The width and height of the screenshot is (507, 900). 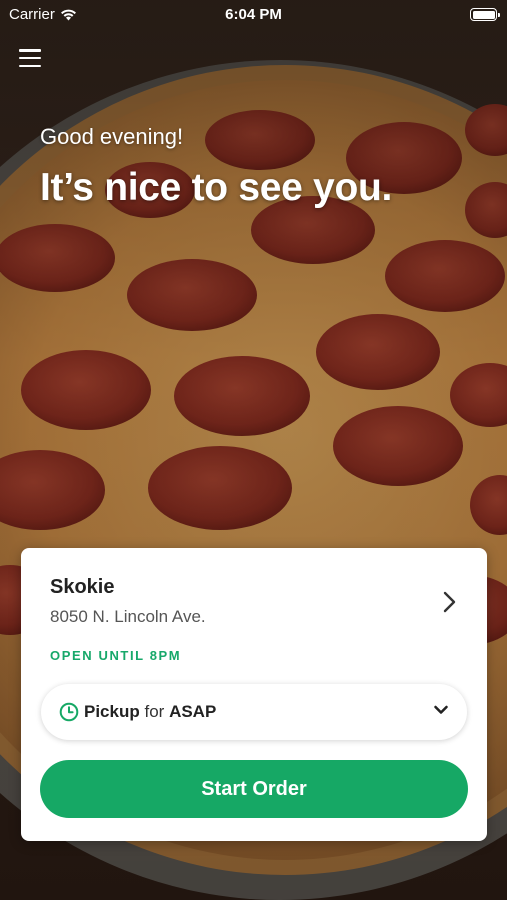 I want to click on order-mode-text: Pickup for ASAP, so click(x=150, y=712).